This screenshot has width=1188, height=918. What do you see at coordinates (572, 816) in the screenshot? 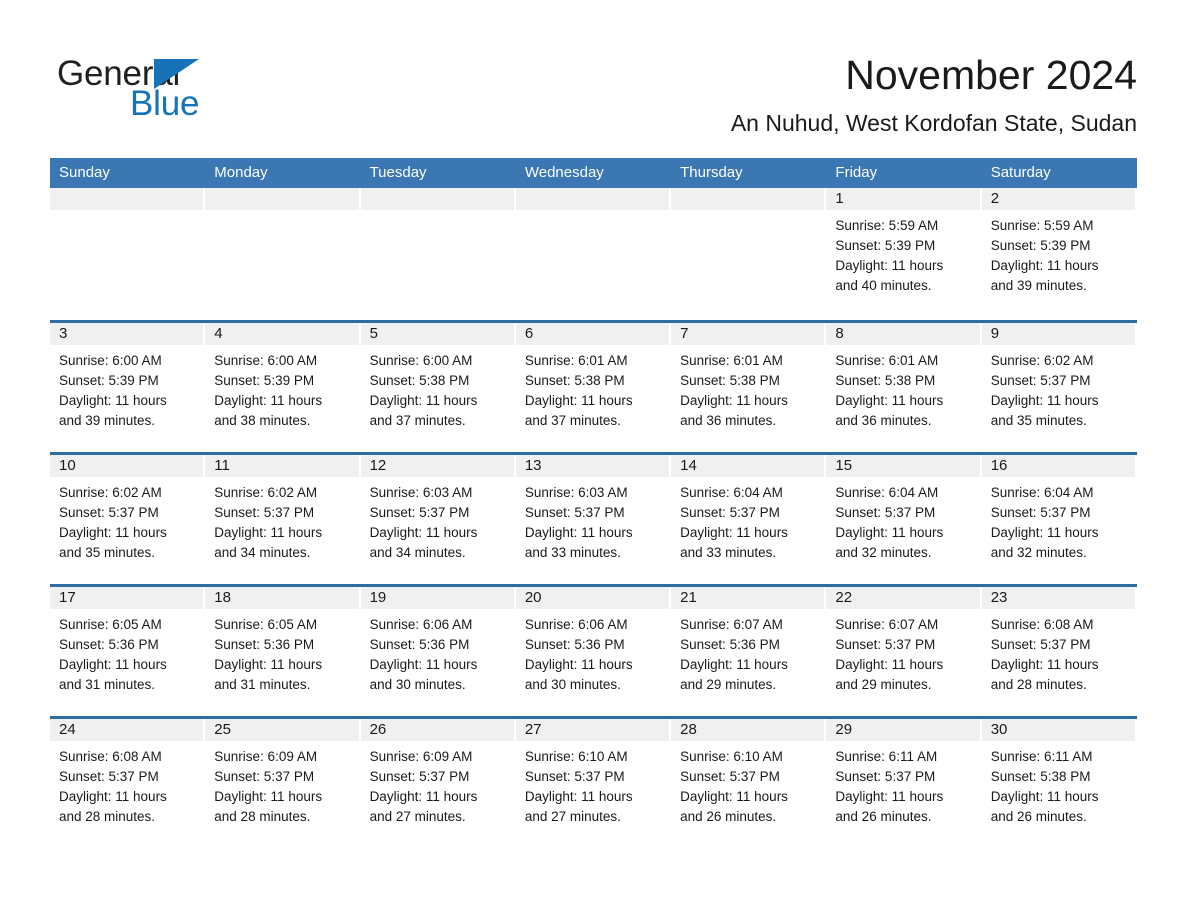
I see `daylight-duration-line2: and 27 minutes.` at bounding box center [572, 816].